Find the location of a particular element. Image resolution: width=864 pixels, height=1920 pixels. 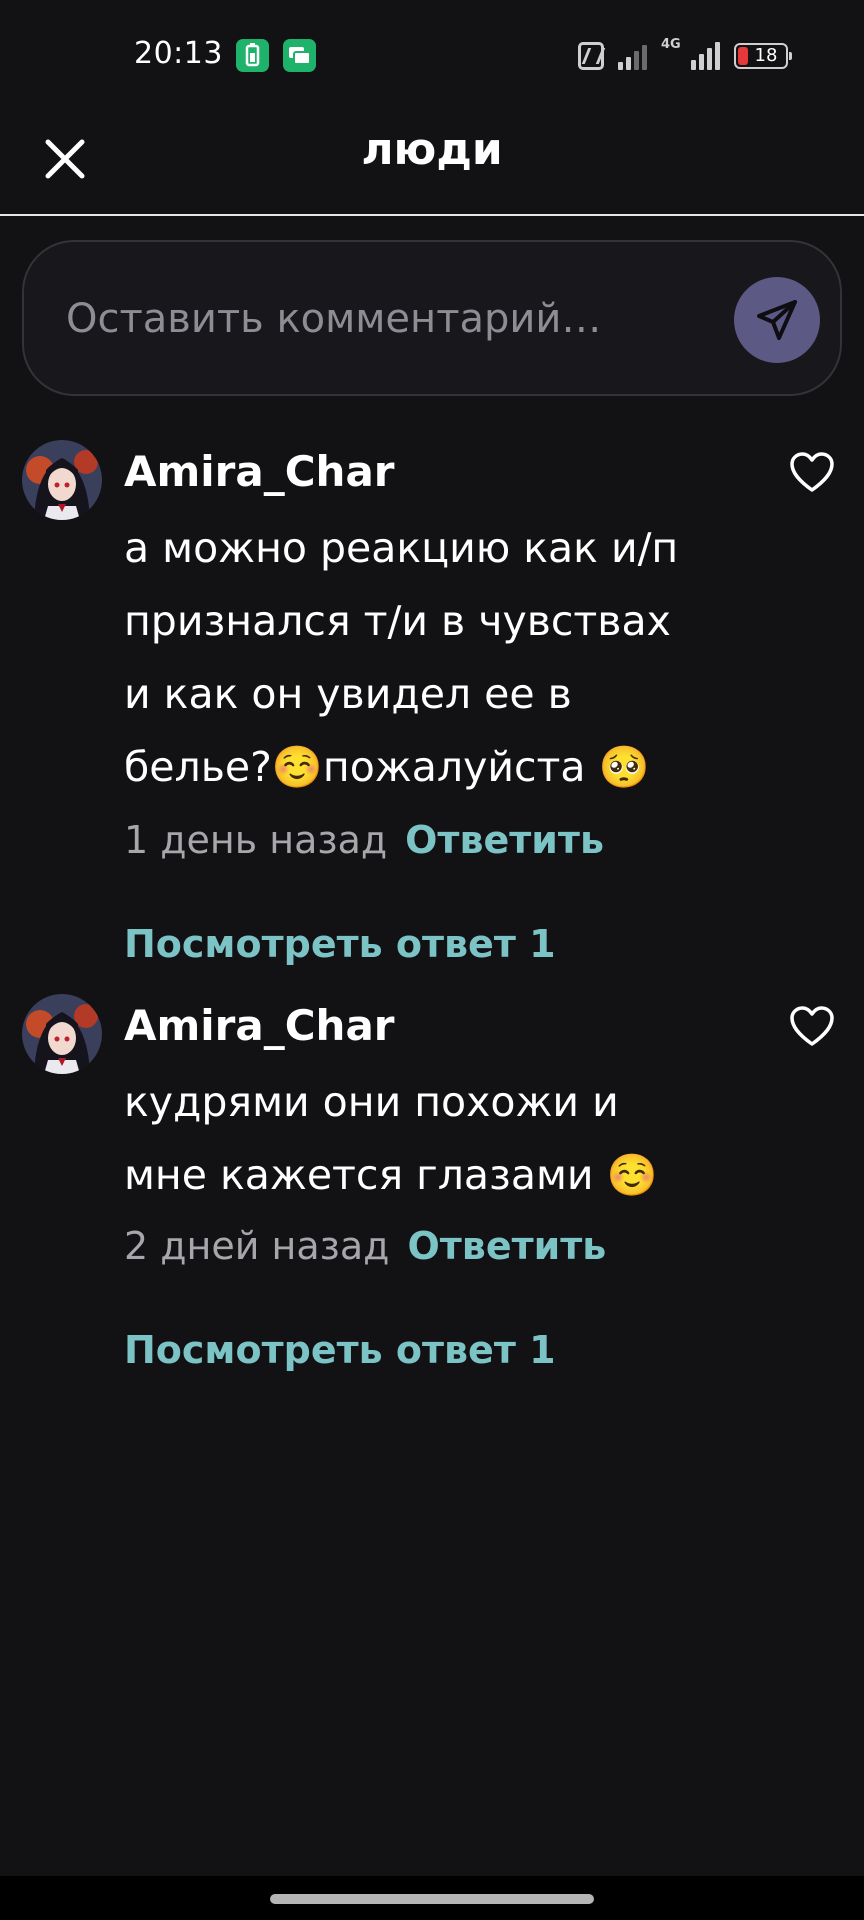

signal-sim1-icon is located at coordinates (632, 56).